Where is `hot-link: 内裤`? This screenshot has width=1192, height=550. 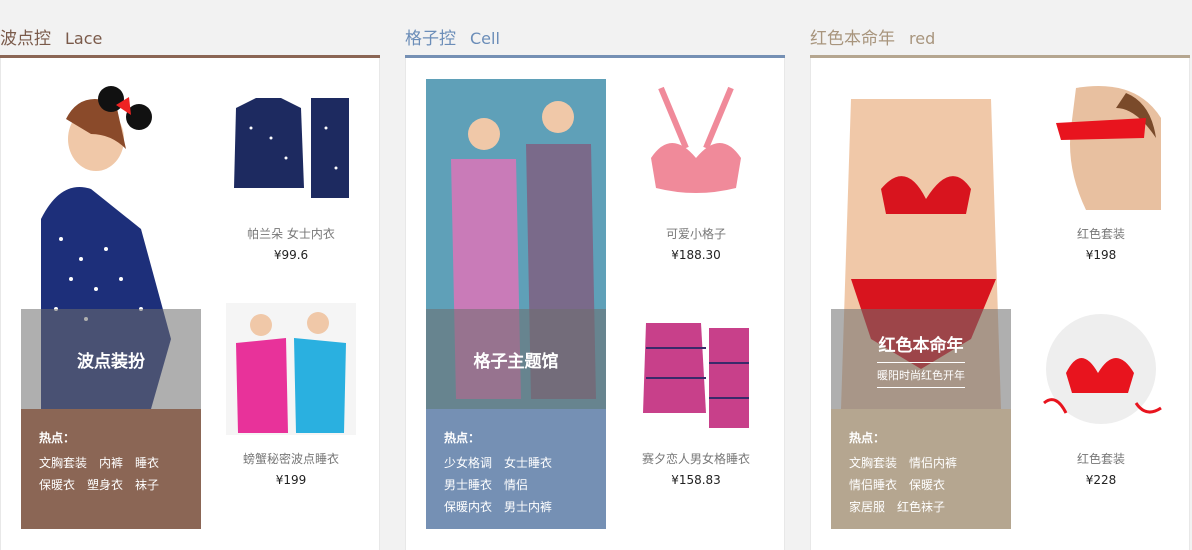 hot-link: 内裤 is located at coordinates (111, 463).